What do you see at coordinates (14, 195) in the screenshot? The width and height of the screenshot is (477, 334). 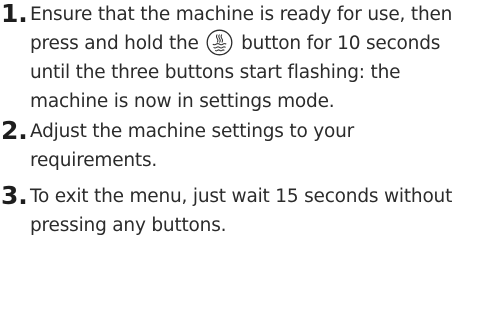 I see `step-number: 3.` at bounding box center [14, 195].